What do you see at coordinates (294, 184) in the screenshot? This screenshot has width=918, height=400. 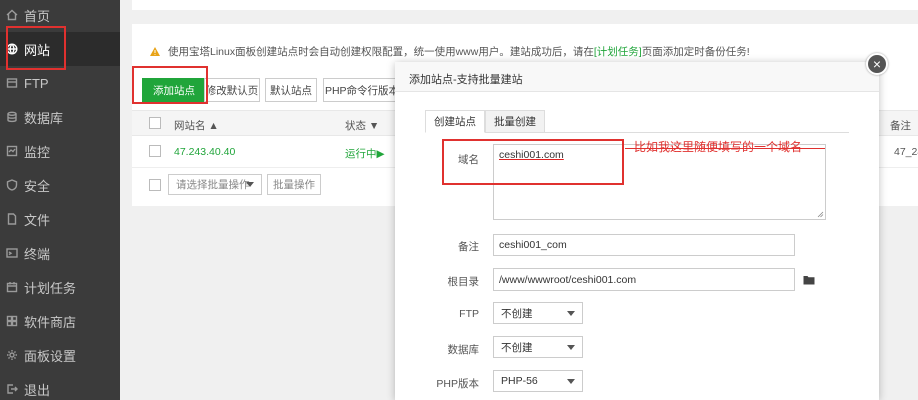 I see `batch-apply-button: 批量操作` at bounding box center [294, 184].